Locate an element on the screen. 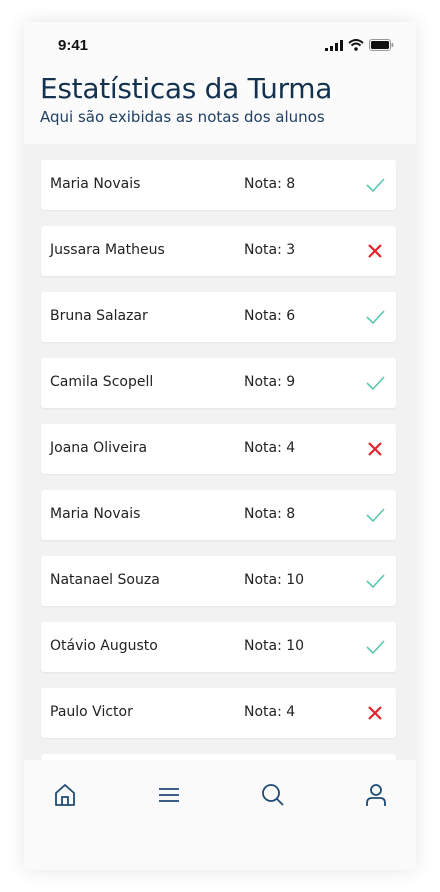  student-name: Paulo Victor is located at coordinates (91, 712).